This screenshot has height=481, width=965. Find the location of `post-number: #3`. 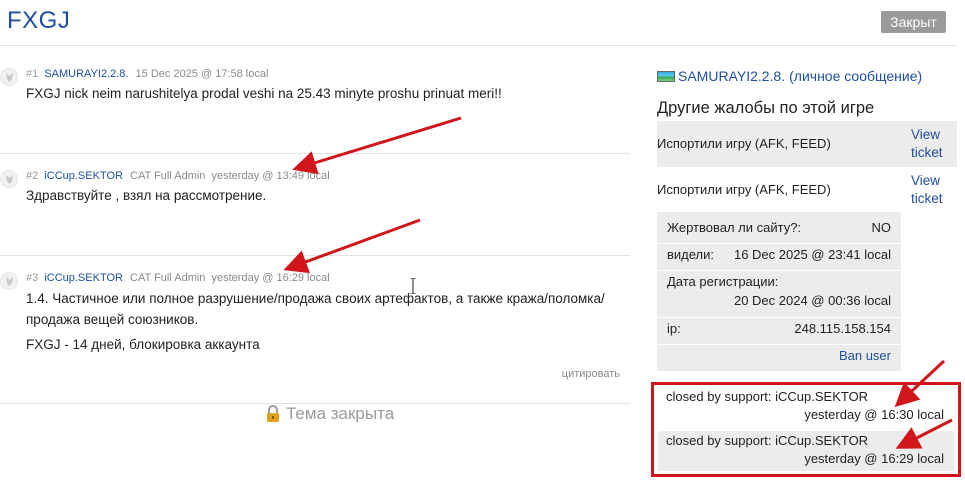

post-number: #3 is located at coordinates (32, 278).